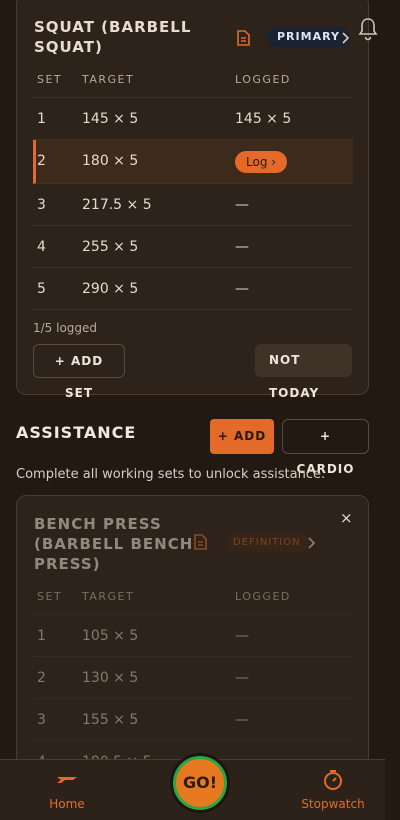 Image resolution: width=400 pixels, height=820 pixels. Describe the element at coordinates (117, 205) in the screenshot. I see `set-target: 217.5 × 5` at that location.